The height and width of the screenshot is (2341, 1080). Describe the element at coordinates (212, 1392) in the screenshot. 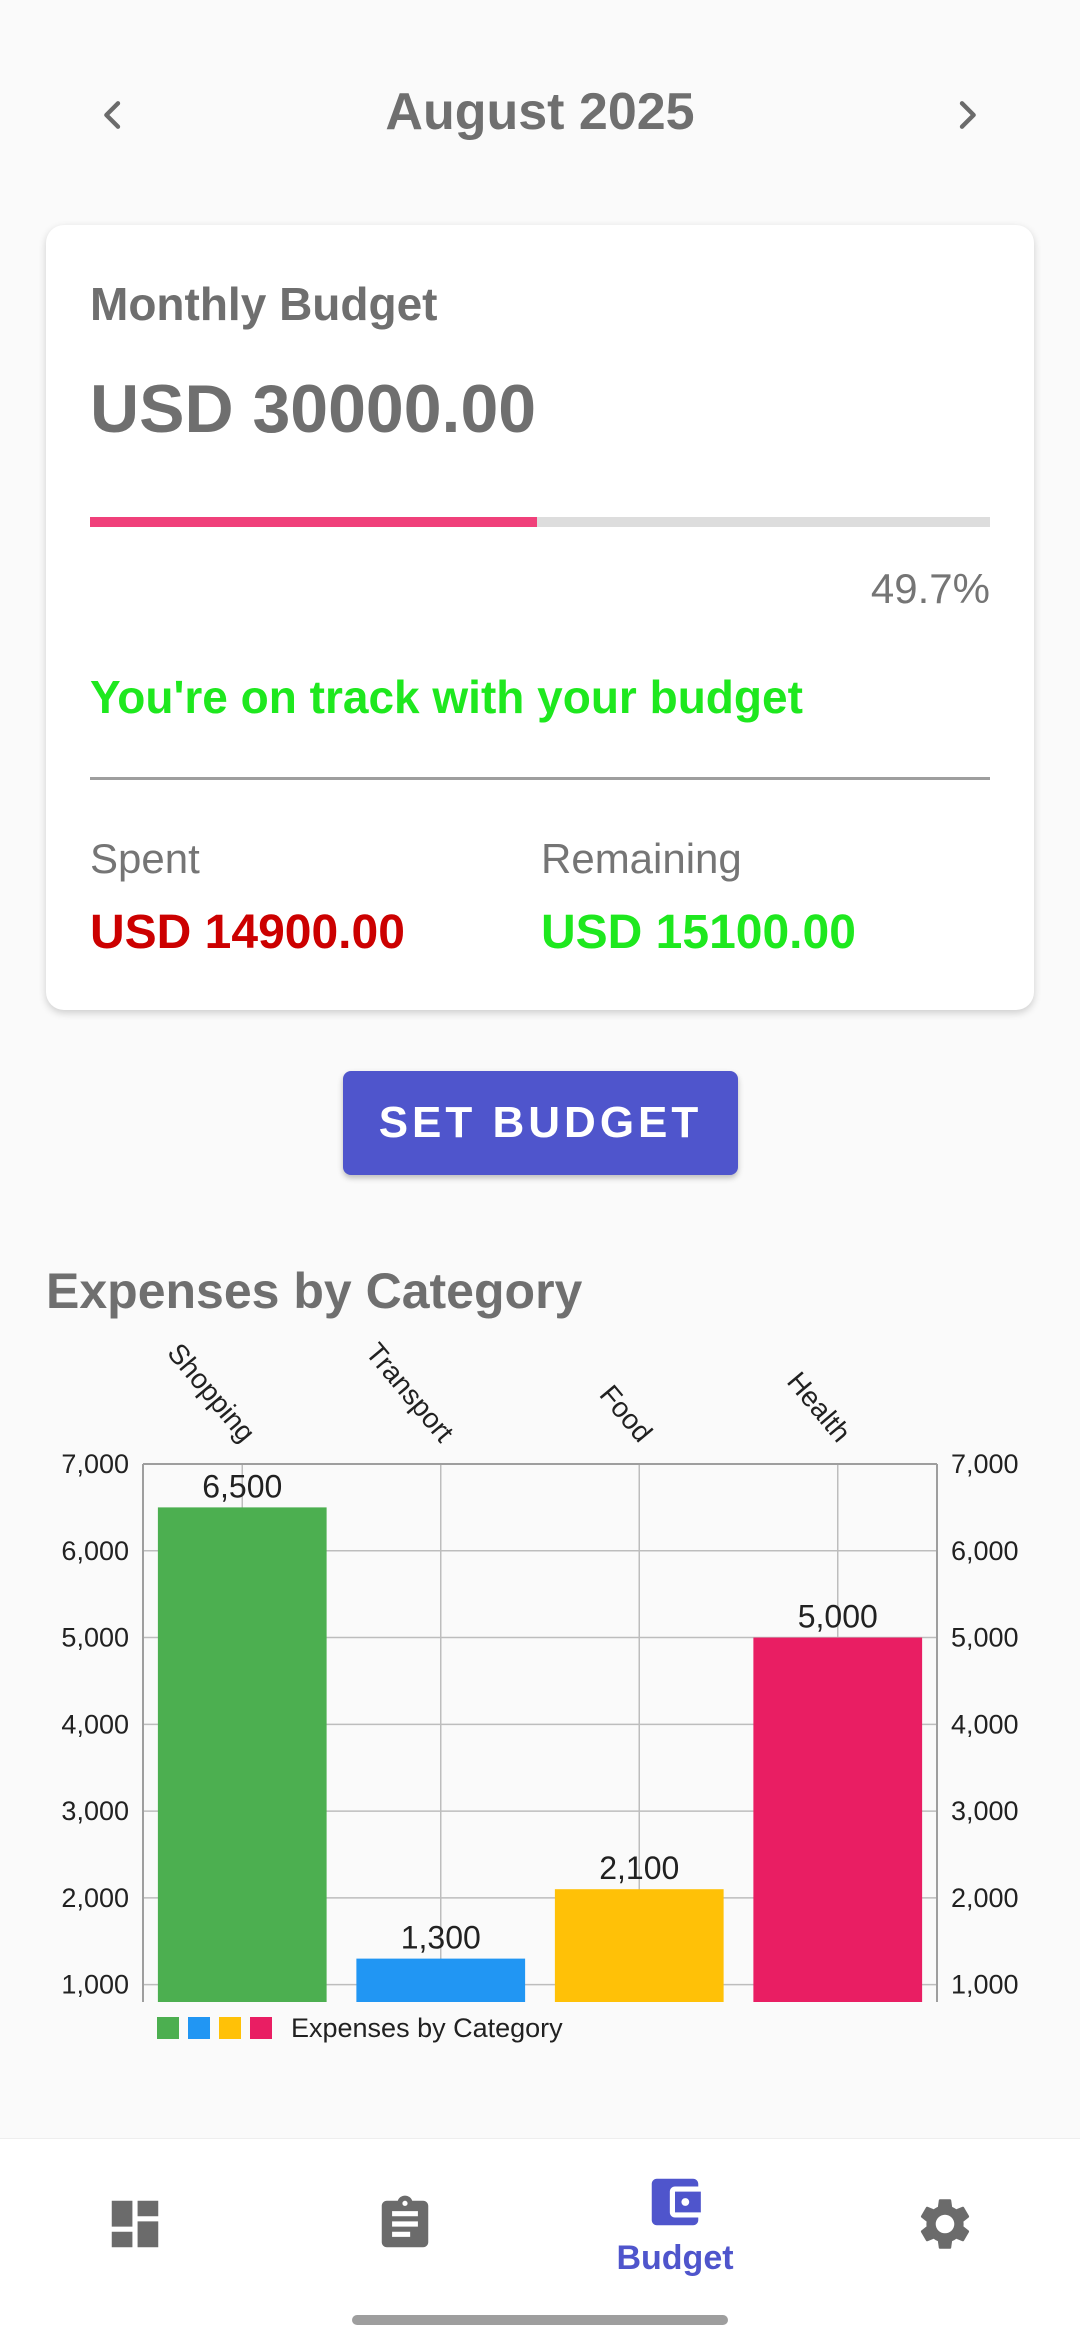

I see `x-category-label: Shopping` at that location.